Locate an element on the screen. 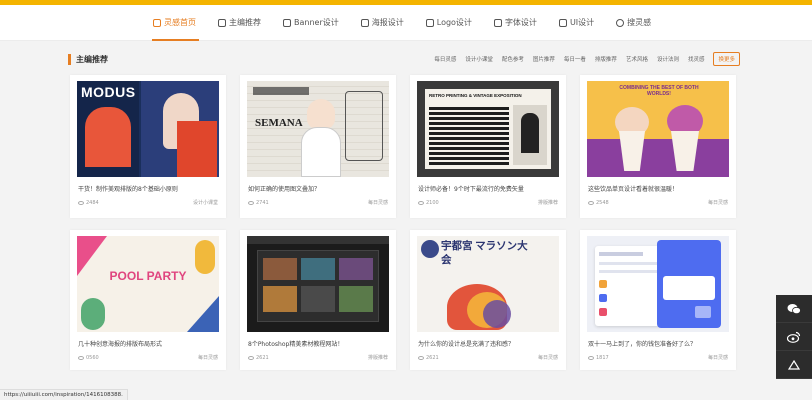  nav-item-poster: 海报设计 is located at coordinates (388, 23).